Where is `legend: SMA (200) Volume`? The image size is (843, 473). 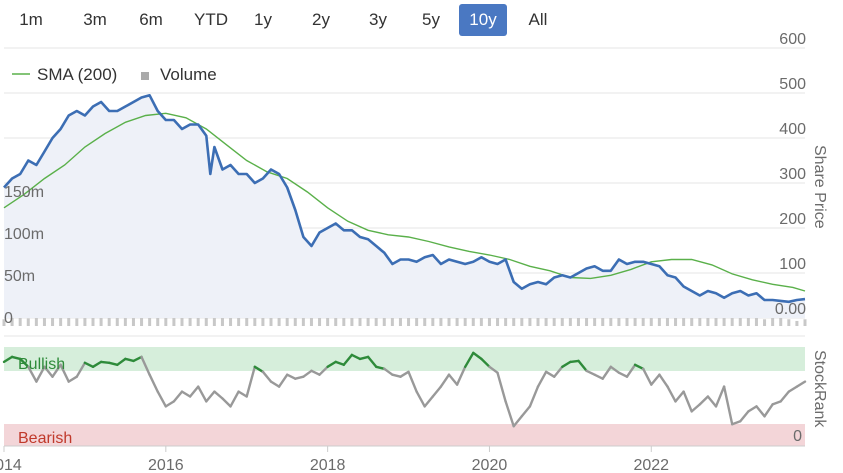 legend: SMA (200) Volume is located at coordinates (114, 74).